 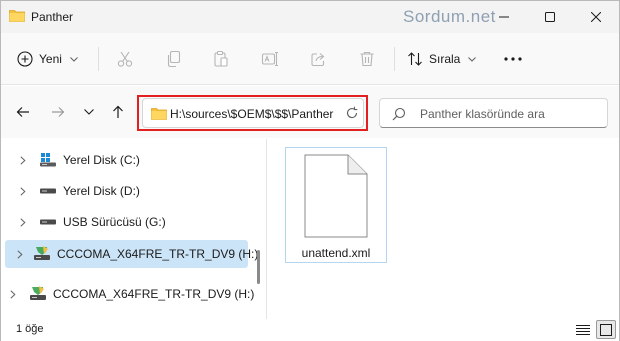 I want to click on close-button, so click(x=596, y=17).